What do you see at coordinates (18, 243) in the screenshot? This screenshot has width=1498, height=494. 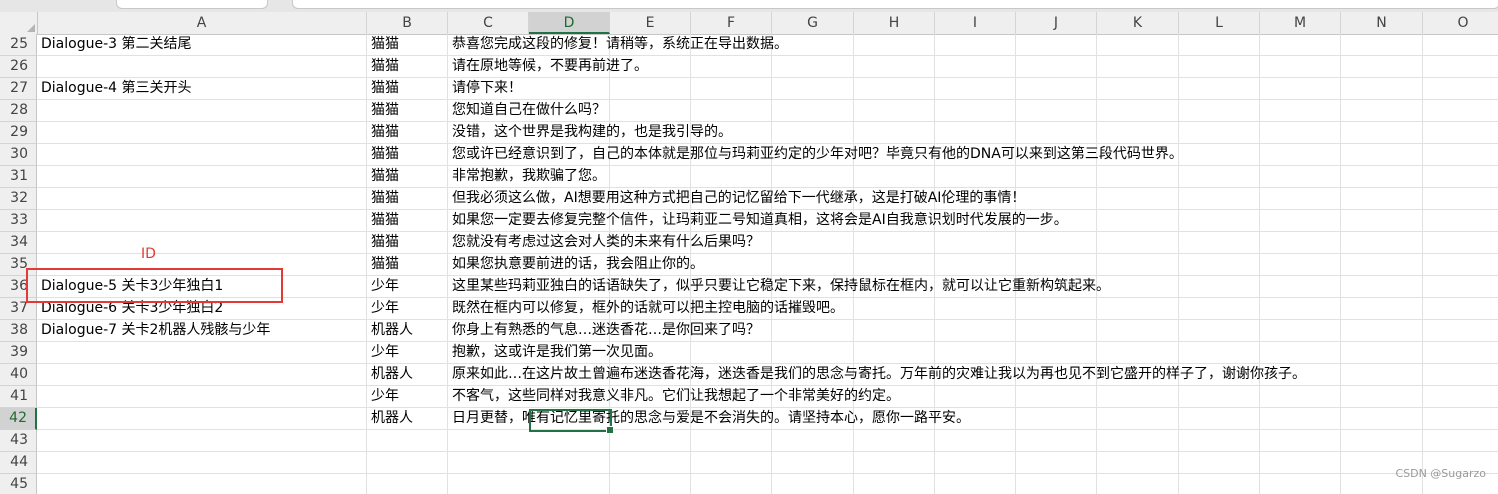 I see `row-header: 34` at bounding box center [18, 243].